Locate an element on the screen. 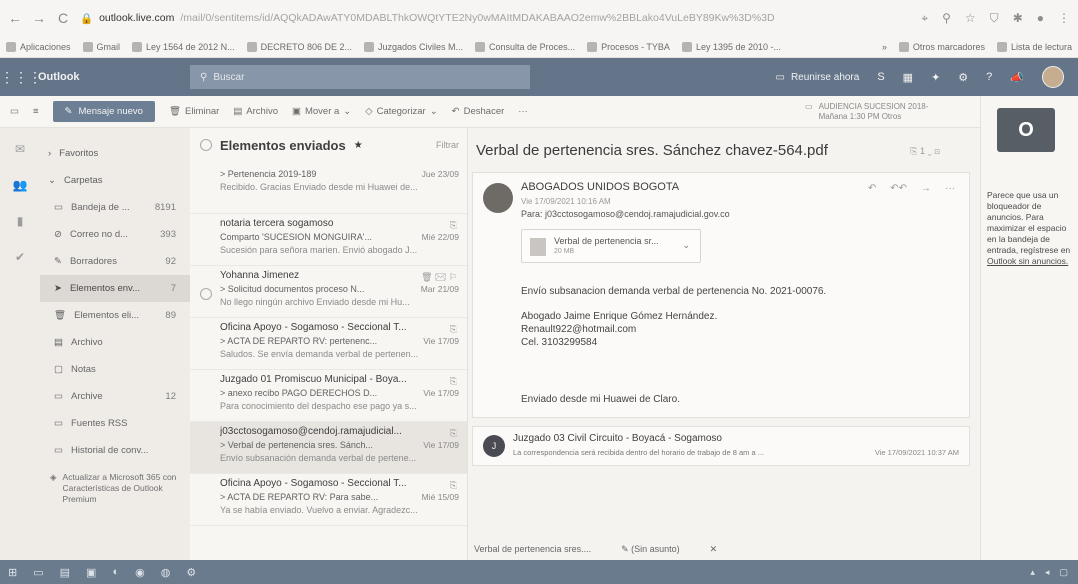 The image size is (1078, 584). calendar-icon: ▦ is located at coordinates (908, 77).